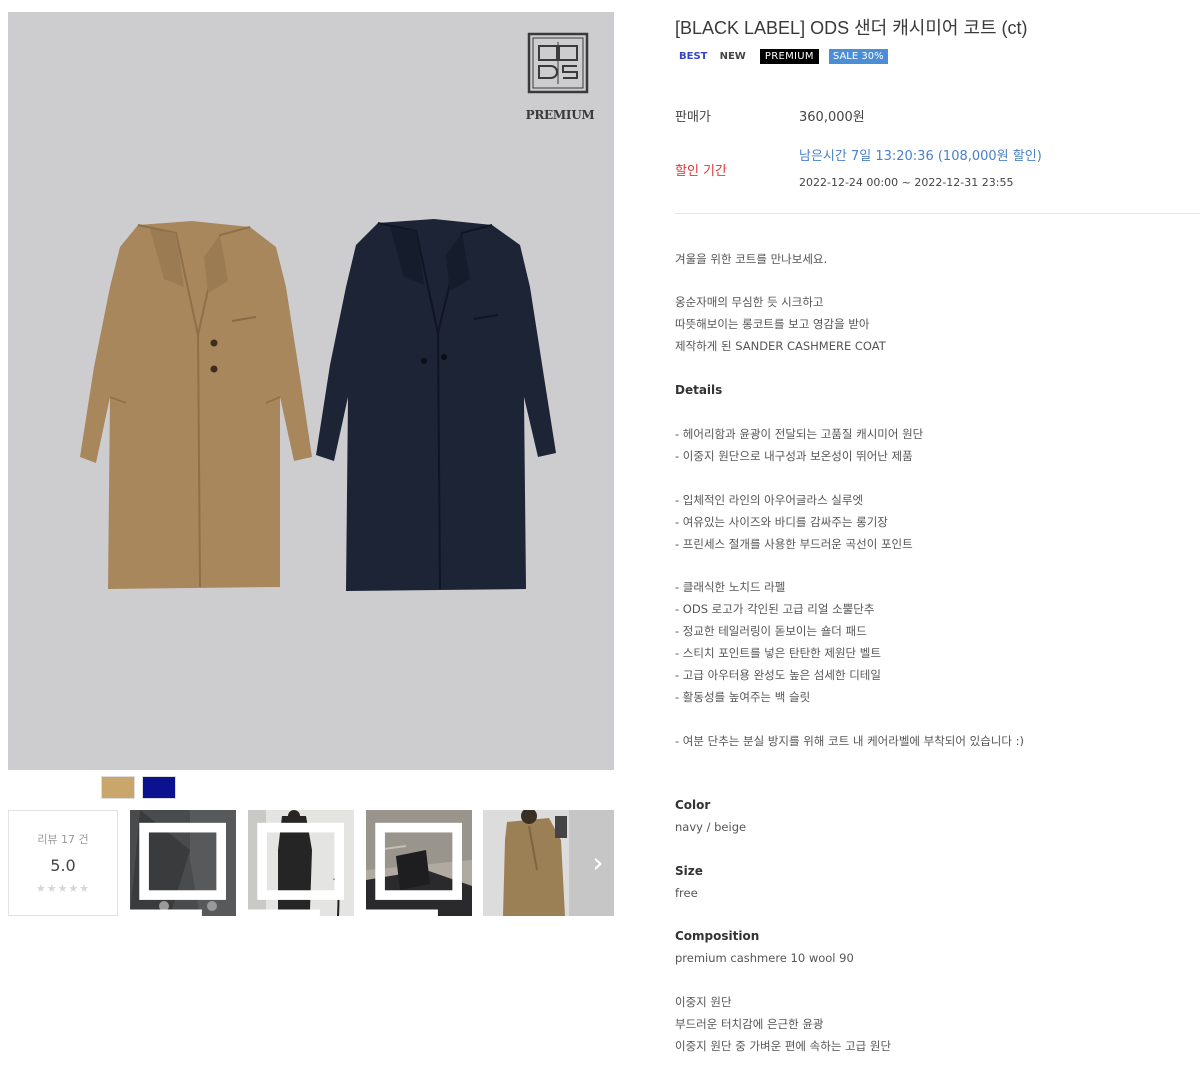 This screenshot has height=1070, width=1200. I want to click on review-summary: 리뷰 17 건 5.0 ★★★★★, so click(63, 863).